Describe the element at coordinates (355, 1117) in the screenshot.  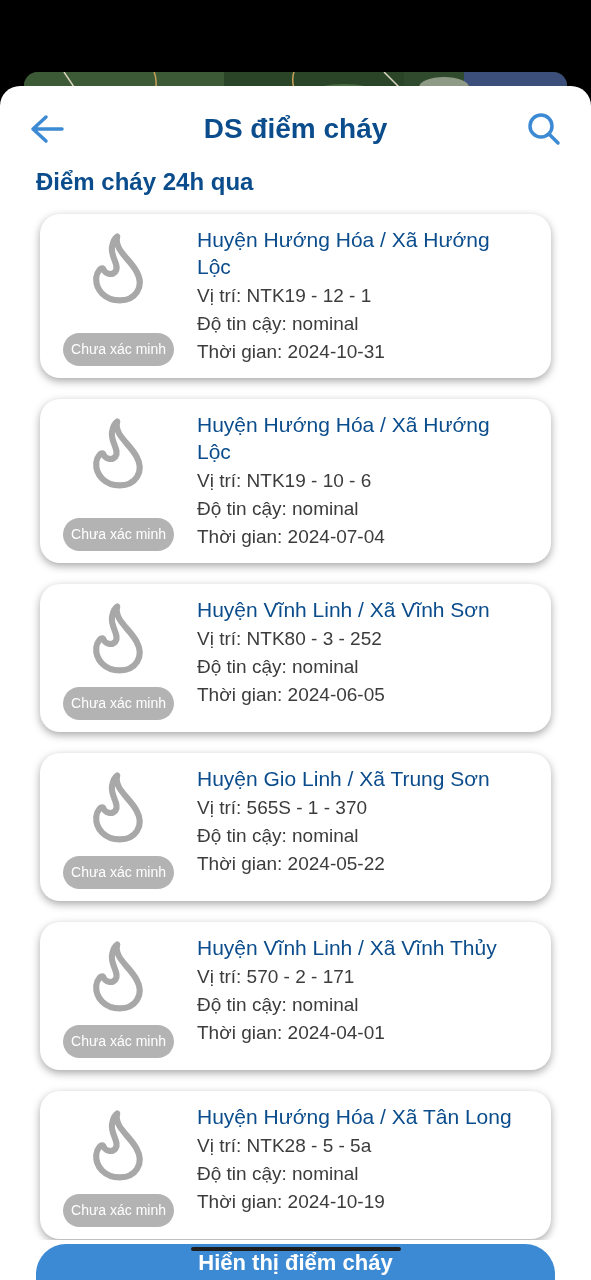
I see `location-title: Huyện Hướng Hóa / Xã Tân Long` at that location.